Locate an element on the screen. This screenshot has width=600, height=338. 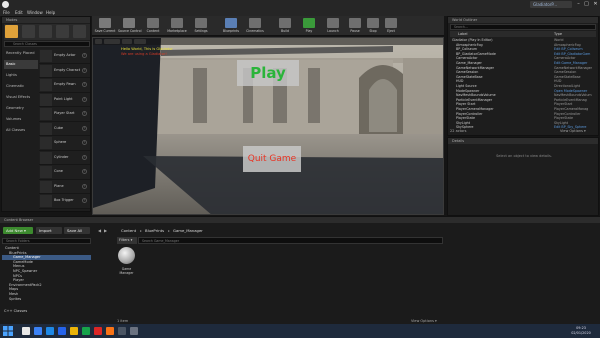
category-cinematic: Cinematic is located at coordinates (21, 86).